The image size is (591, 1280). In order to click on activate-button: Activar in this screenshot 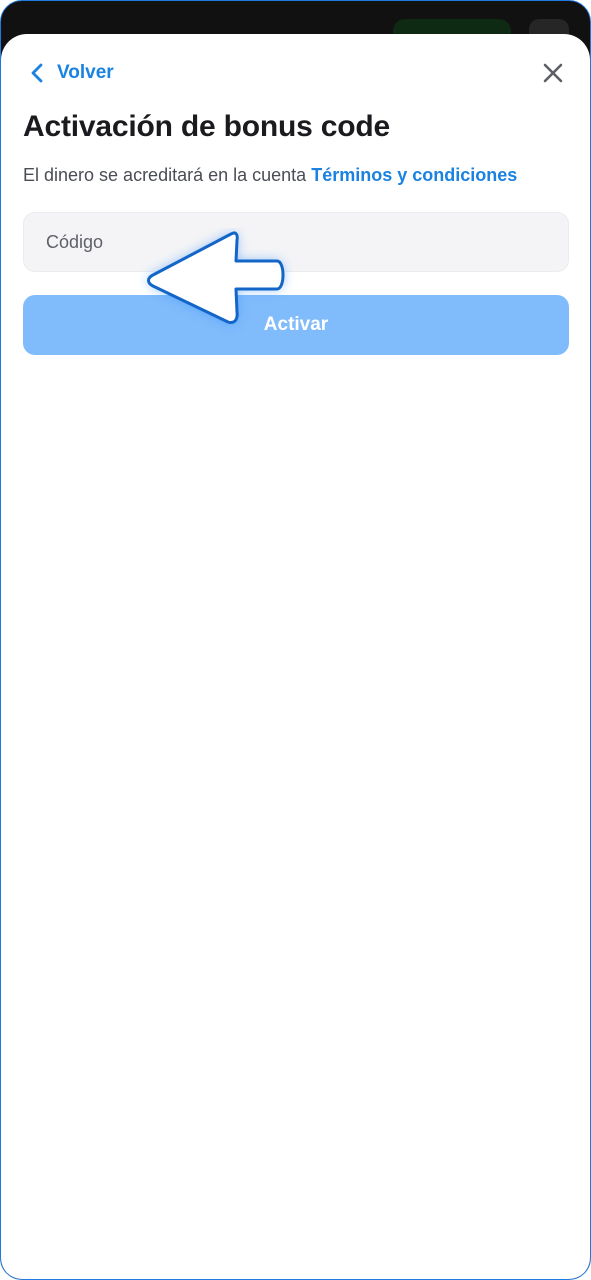, I will do `click(296, 325)`.